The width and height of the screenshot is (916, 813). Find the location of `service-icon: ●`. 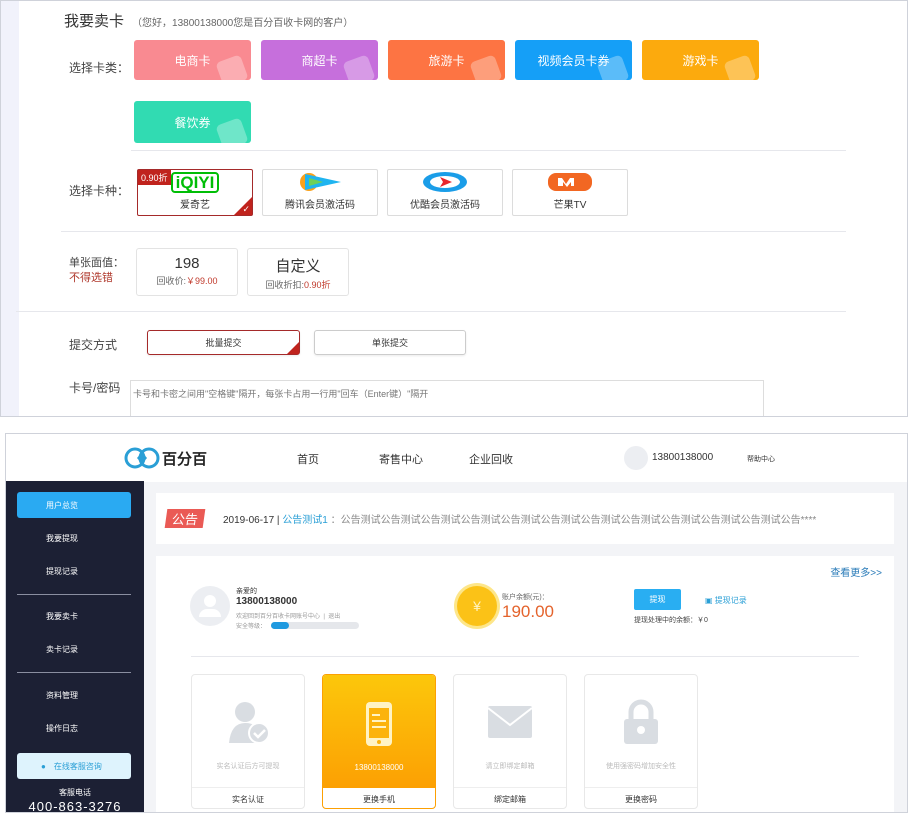

service-icon: ● is located at coordinates (43, 766).